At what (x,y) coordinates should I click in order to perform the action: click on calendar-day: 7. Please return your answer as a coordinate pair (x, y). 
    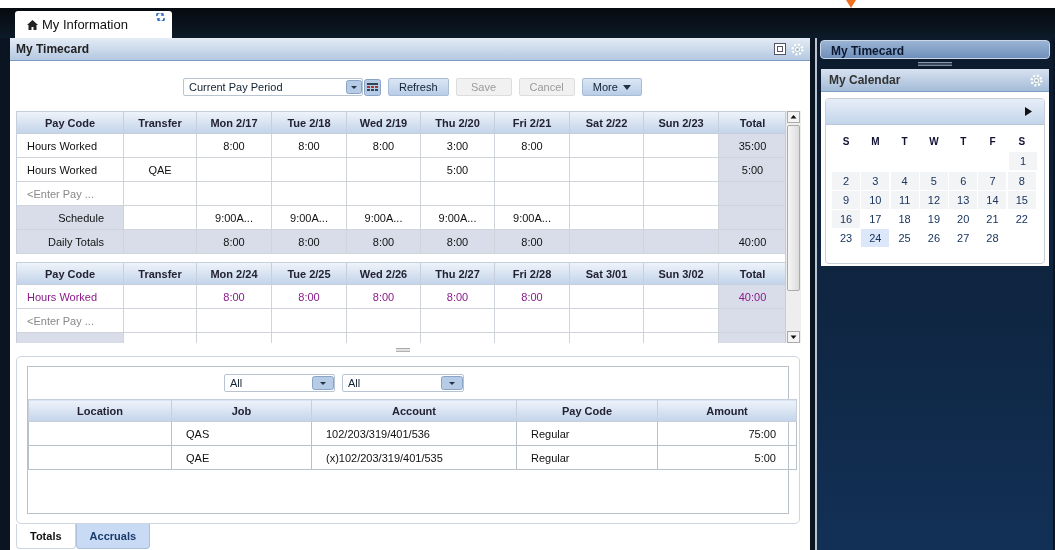
    Looking at the image, I should click on (992, 180).